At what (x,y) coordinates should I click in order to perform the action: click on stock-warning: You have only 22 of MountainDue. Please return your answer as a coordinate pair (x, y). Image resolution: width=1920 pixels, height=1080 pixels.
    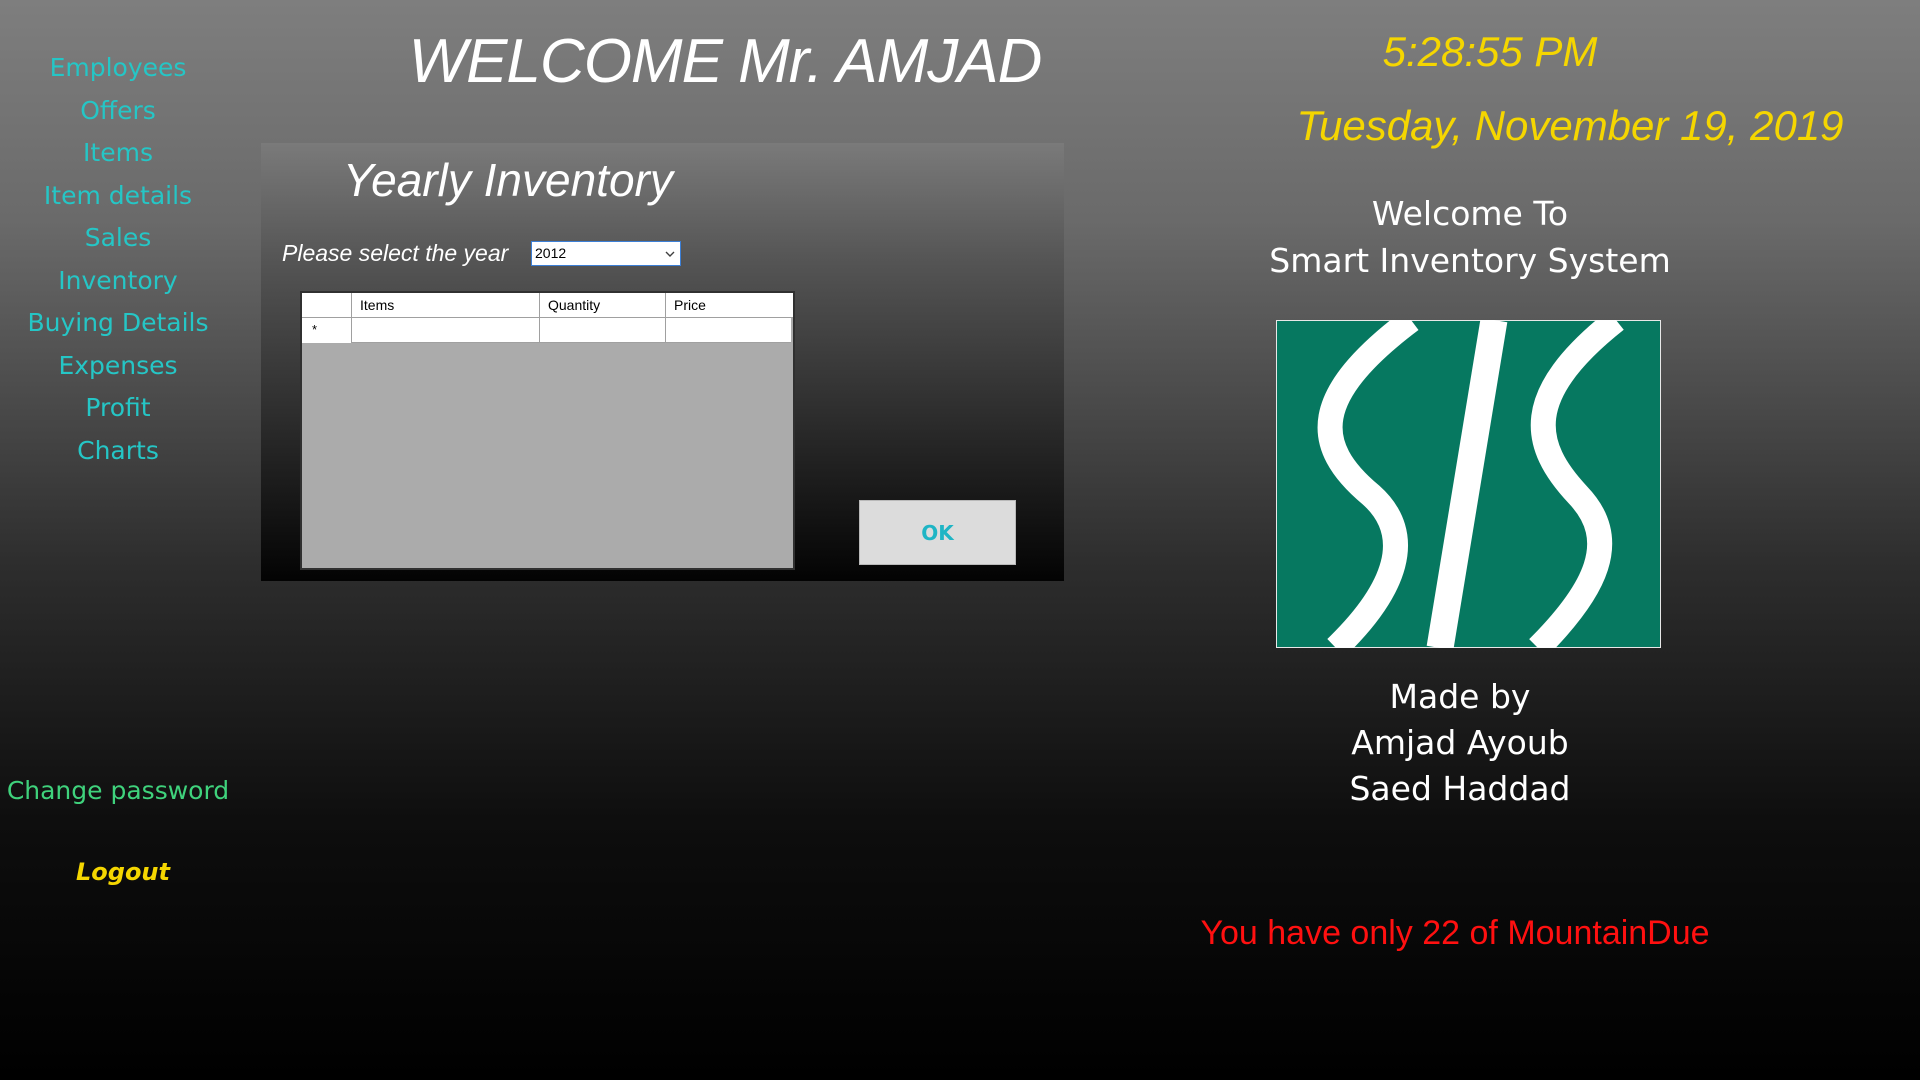
    Looking at the image, I should click on (1455, 933).